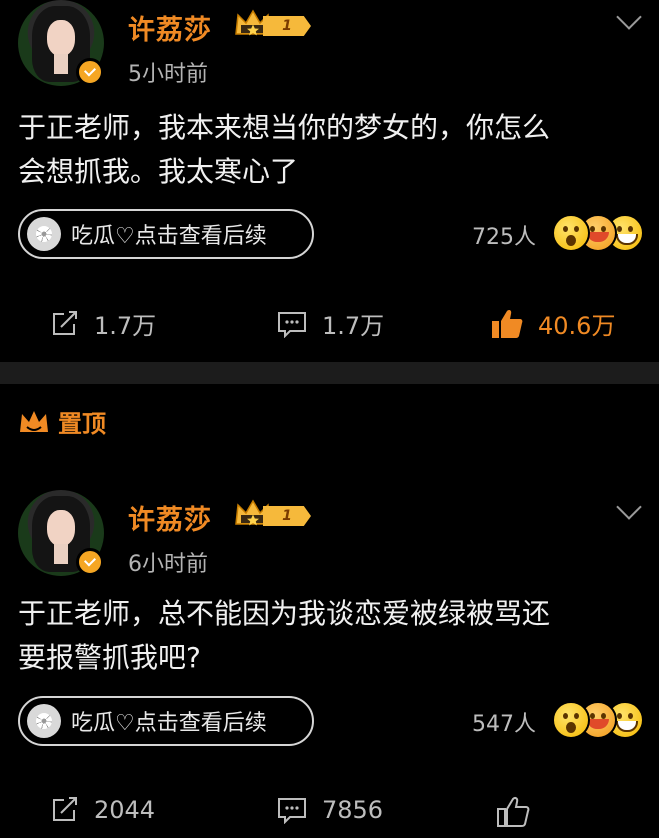 This screenshot has width=659, height=838. Describe the element at coordinates (82, 424) in the screenshot. I see `pinned-text: 置顶` at that location.